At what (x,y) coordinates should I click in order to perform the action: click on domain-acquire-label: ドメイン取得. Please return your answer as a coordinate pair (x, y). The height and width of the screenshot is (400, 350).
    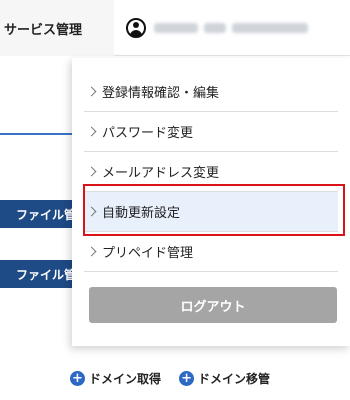
    Looking at the image, I should click on (125, 378).